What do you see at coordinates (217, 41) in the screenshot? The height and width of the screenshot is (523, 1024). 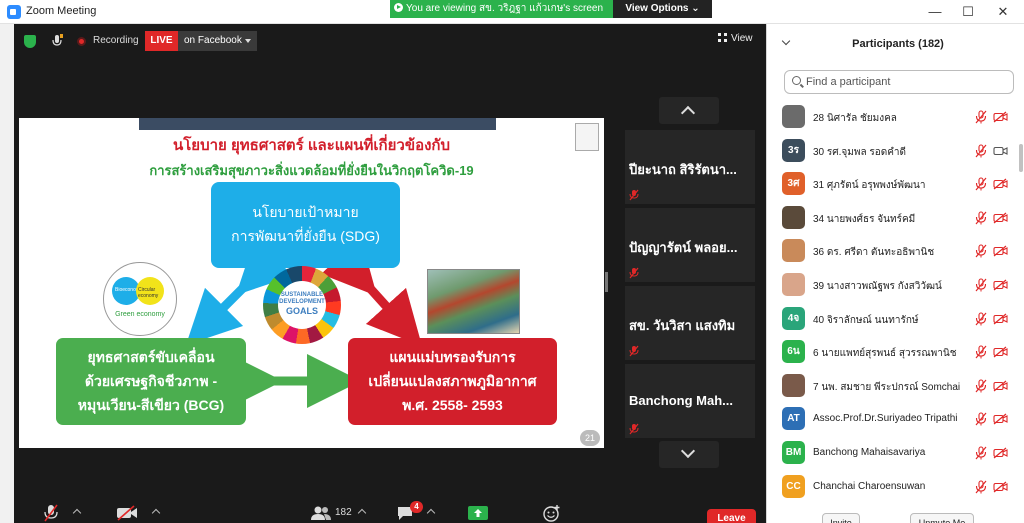 I see `on-facebook-dropdown: on Facebook` at bounding box center [217, 41].